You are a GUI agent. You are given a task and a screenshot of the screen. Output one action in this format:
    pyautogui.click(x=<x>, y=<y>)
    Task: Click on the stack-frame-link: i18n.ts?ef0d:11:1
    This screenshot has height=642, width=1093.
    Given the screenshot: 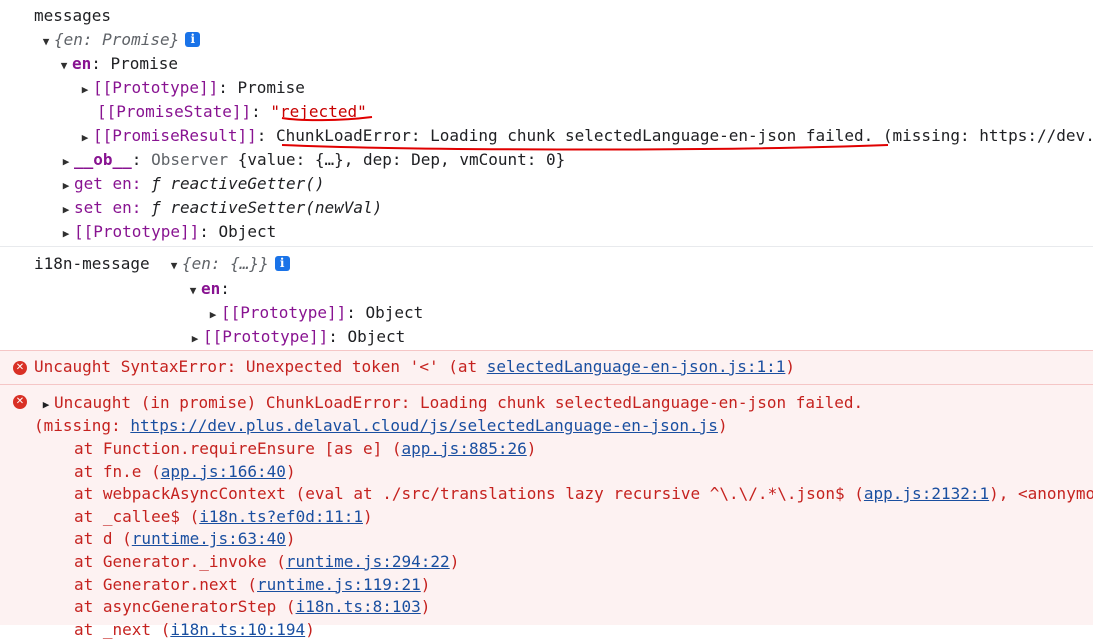 What is the action you would take?
    pyautogui.click(x=281, y=516)
    